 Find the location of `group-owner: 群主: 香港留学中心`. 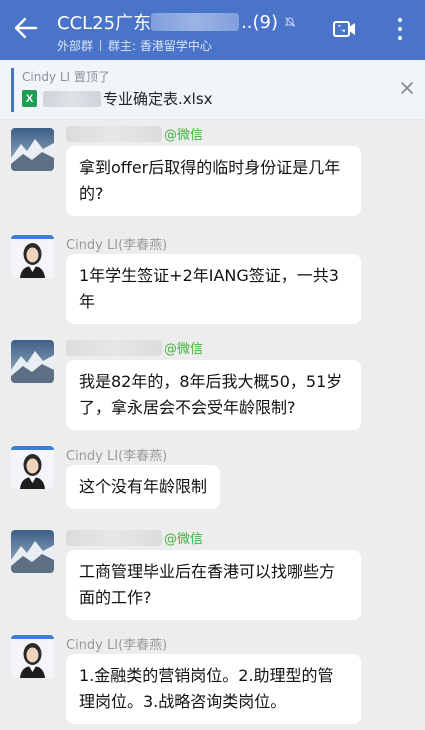

group-owner: 群主: 香港留学中心 is located at coordinates (160, 46).